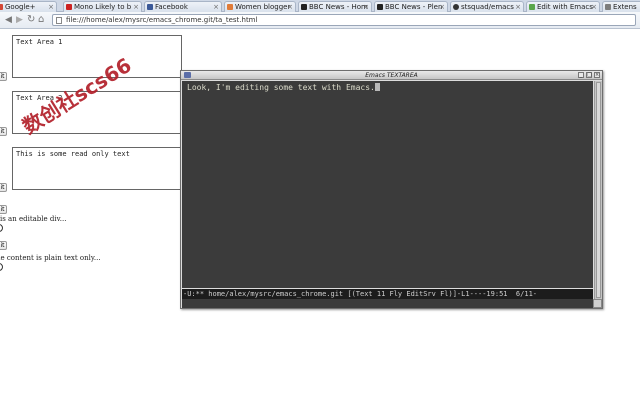 The height and width of the screenshot is (400, 640). I want to click on arrow-left-icon: ◀, so click(8, 20).